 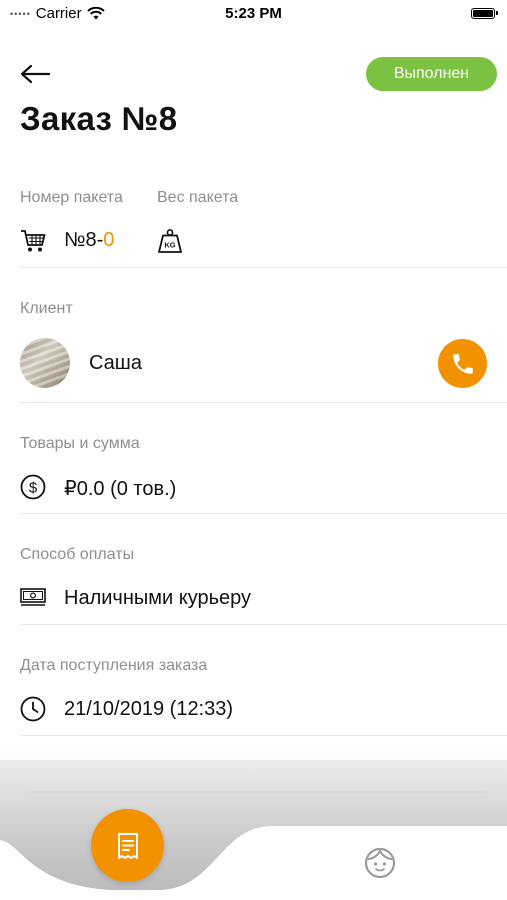 What do you see at coordinates (45, 363) in the screenshot?
I see `client-avatar` at bounding box center [45, 363].